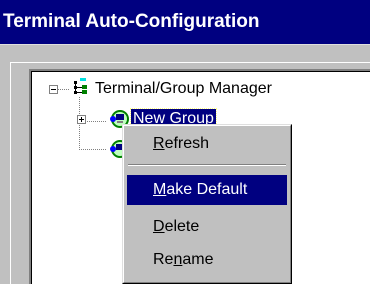 The image size is (370, 284). Describe the element at coordinates (81, 87) in the screenshot. I see `terminal-group-manager-icon` at that location.